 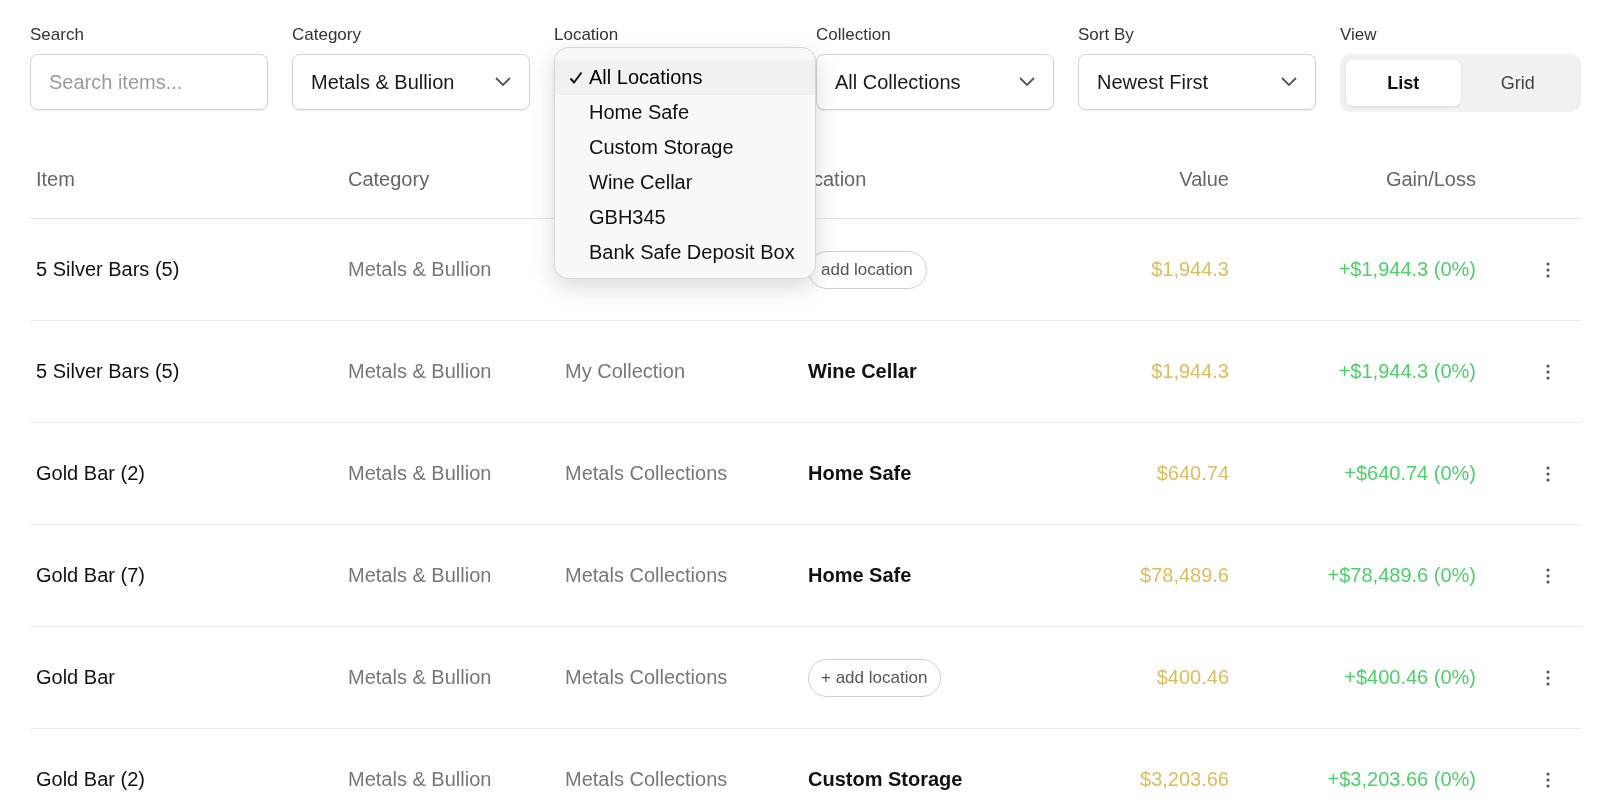 What do you see at coordinates (862, 371) in the screenshot?
I see `location-name: Wine Cellar` at bounding box center [862, 371].